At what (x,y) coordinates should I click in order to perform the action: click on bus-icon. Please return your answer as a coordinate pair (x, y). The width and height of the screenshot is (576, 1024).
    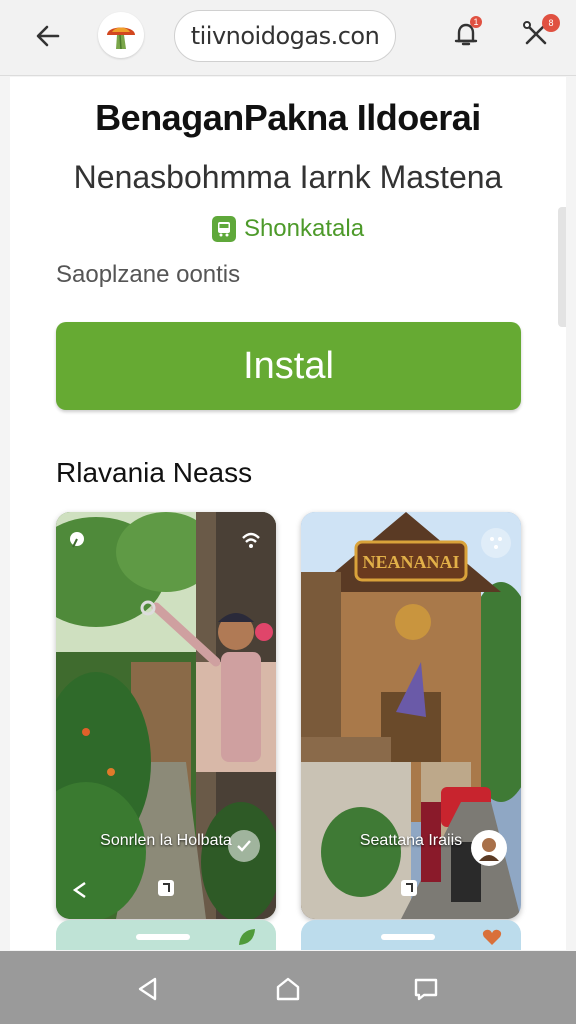
    Looking at the image, I should click on (223, 229).